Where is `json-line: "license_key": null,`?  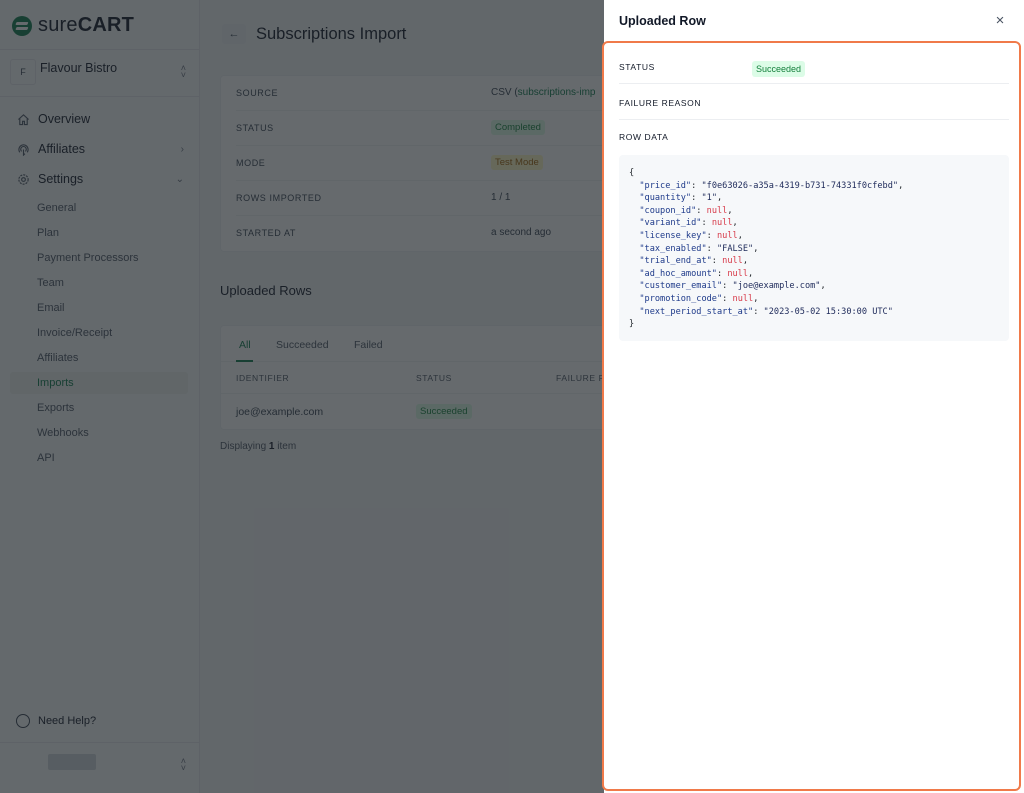
json-line: "license_key": null, is located at coordinates (686, 236).